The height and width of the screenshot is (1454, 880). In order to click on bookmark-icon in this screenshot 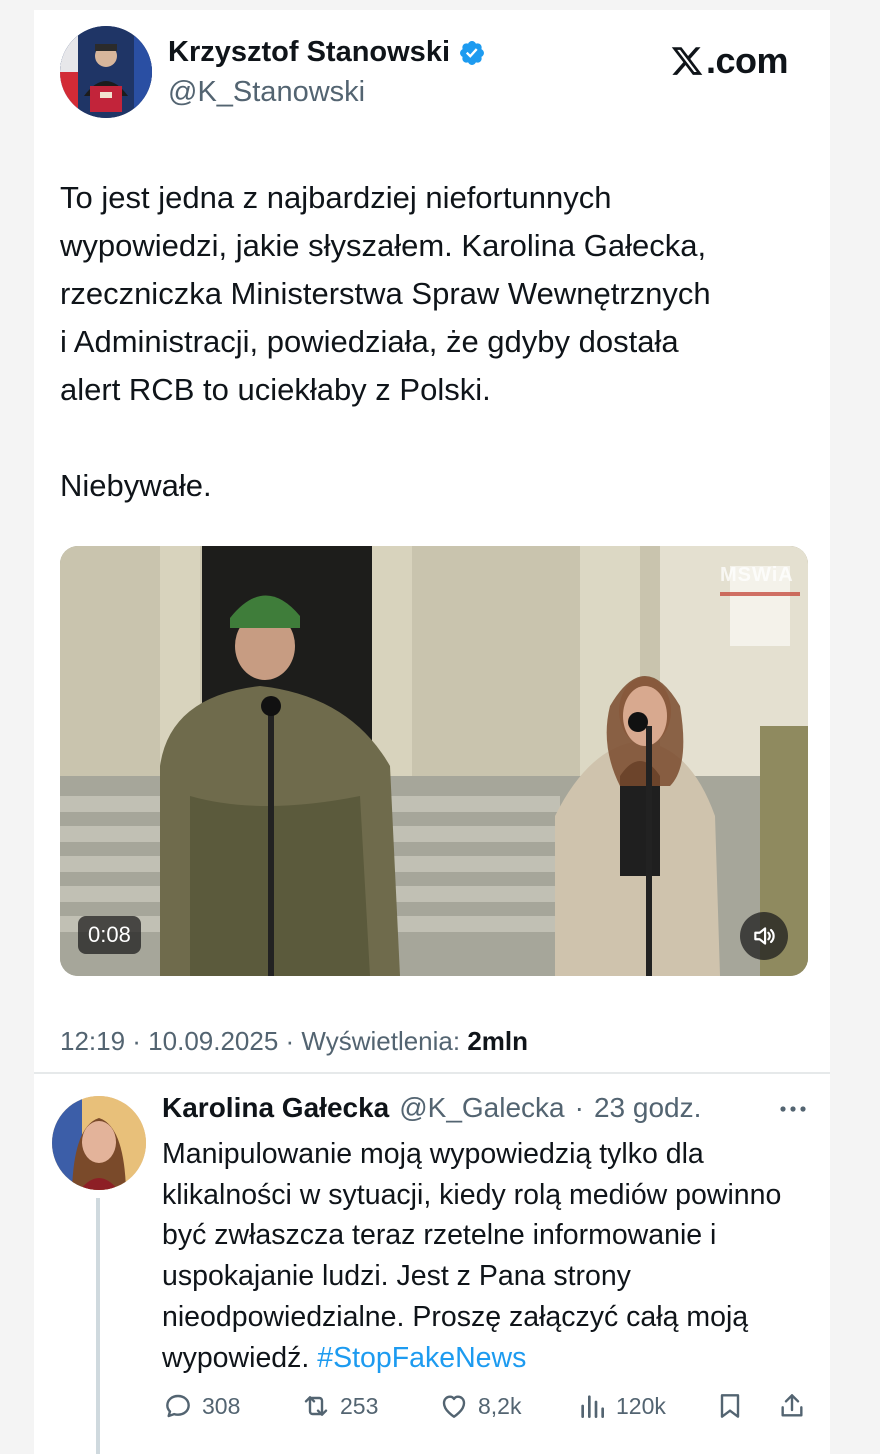, I will do `click(730, 1406)`.